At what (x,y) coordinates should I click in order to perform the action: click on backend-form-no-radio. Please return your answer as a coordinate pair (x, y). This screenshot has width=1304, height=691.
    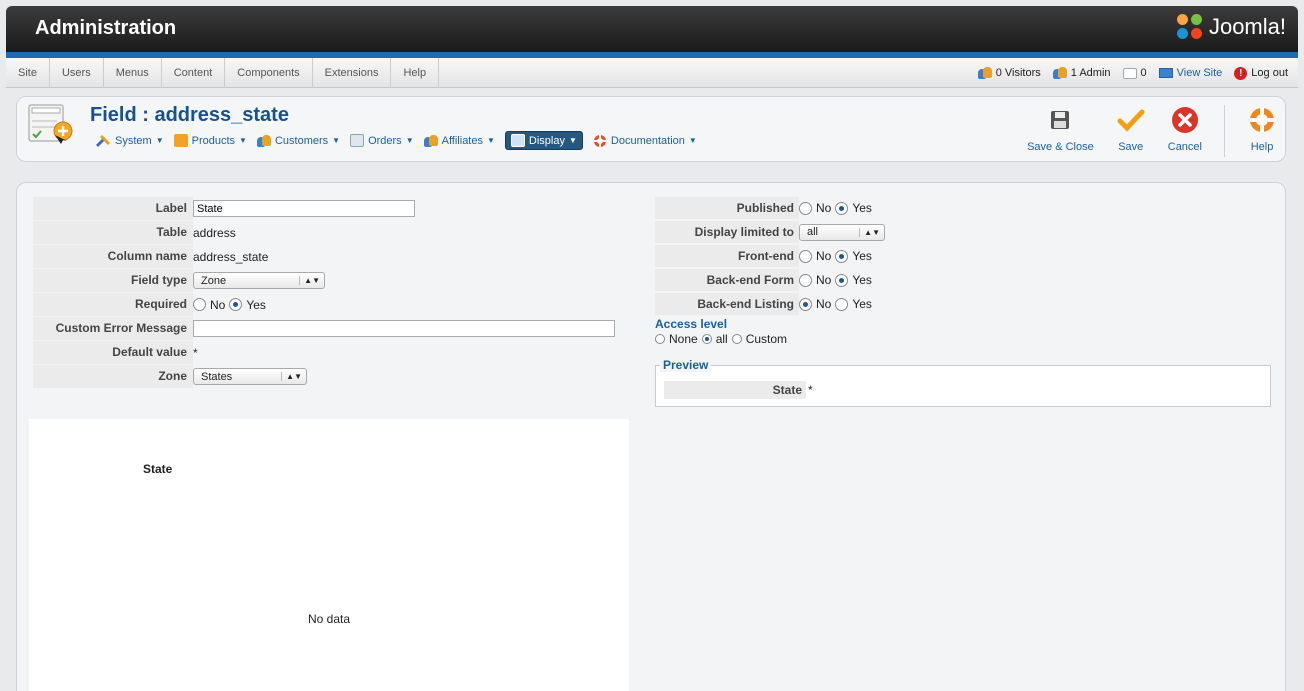
    Looking at the image, I should click on (805, 280).